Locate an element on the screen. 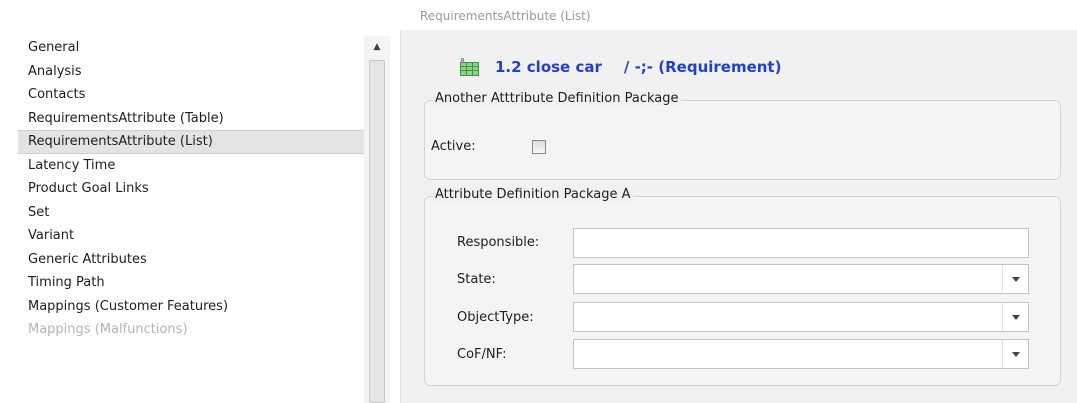  scrollbar-thumb is located at coordinates (377, 231).